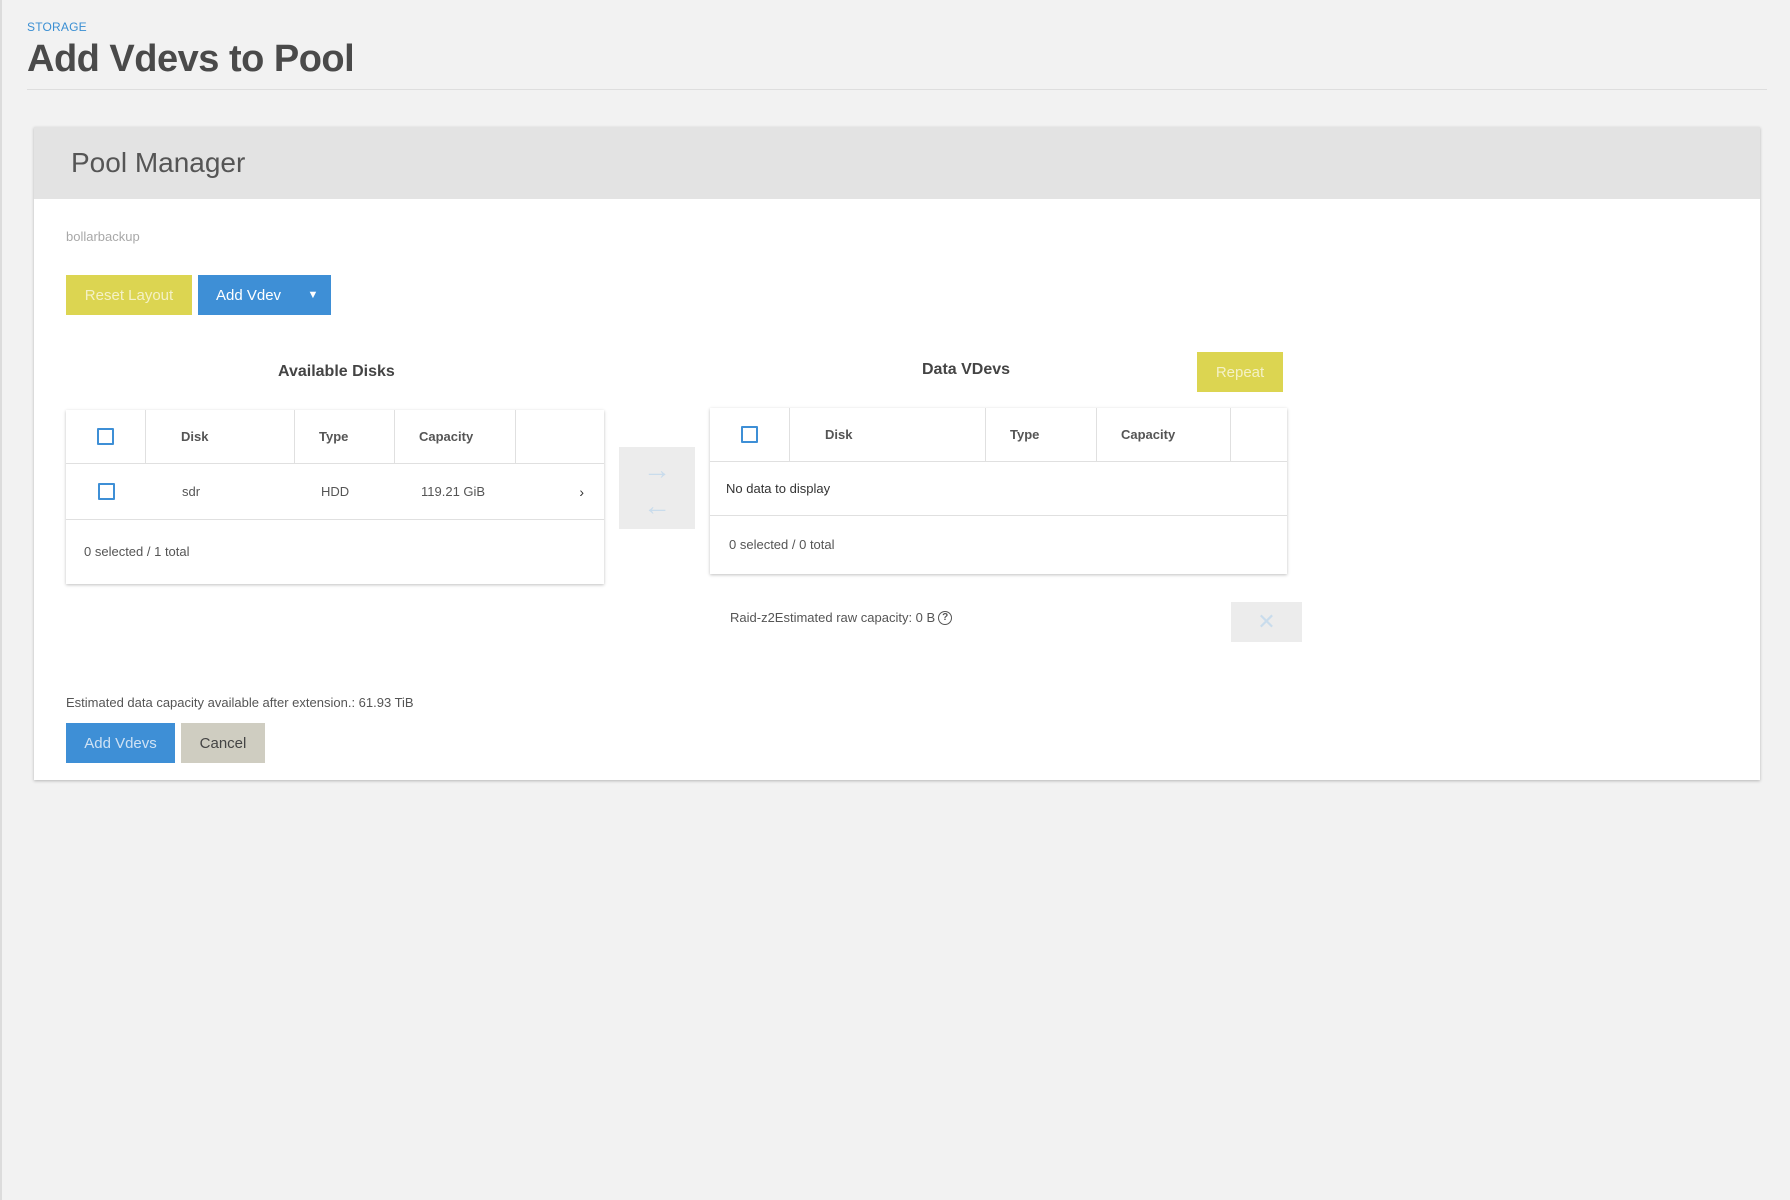 The width and height of the screenshot is (1790, 1200). What do you see at coordinates (657, 470) in the screenshot?
I see `arrow-right-icon: →` at bounding box center [657, 470].